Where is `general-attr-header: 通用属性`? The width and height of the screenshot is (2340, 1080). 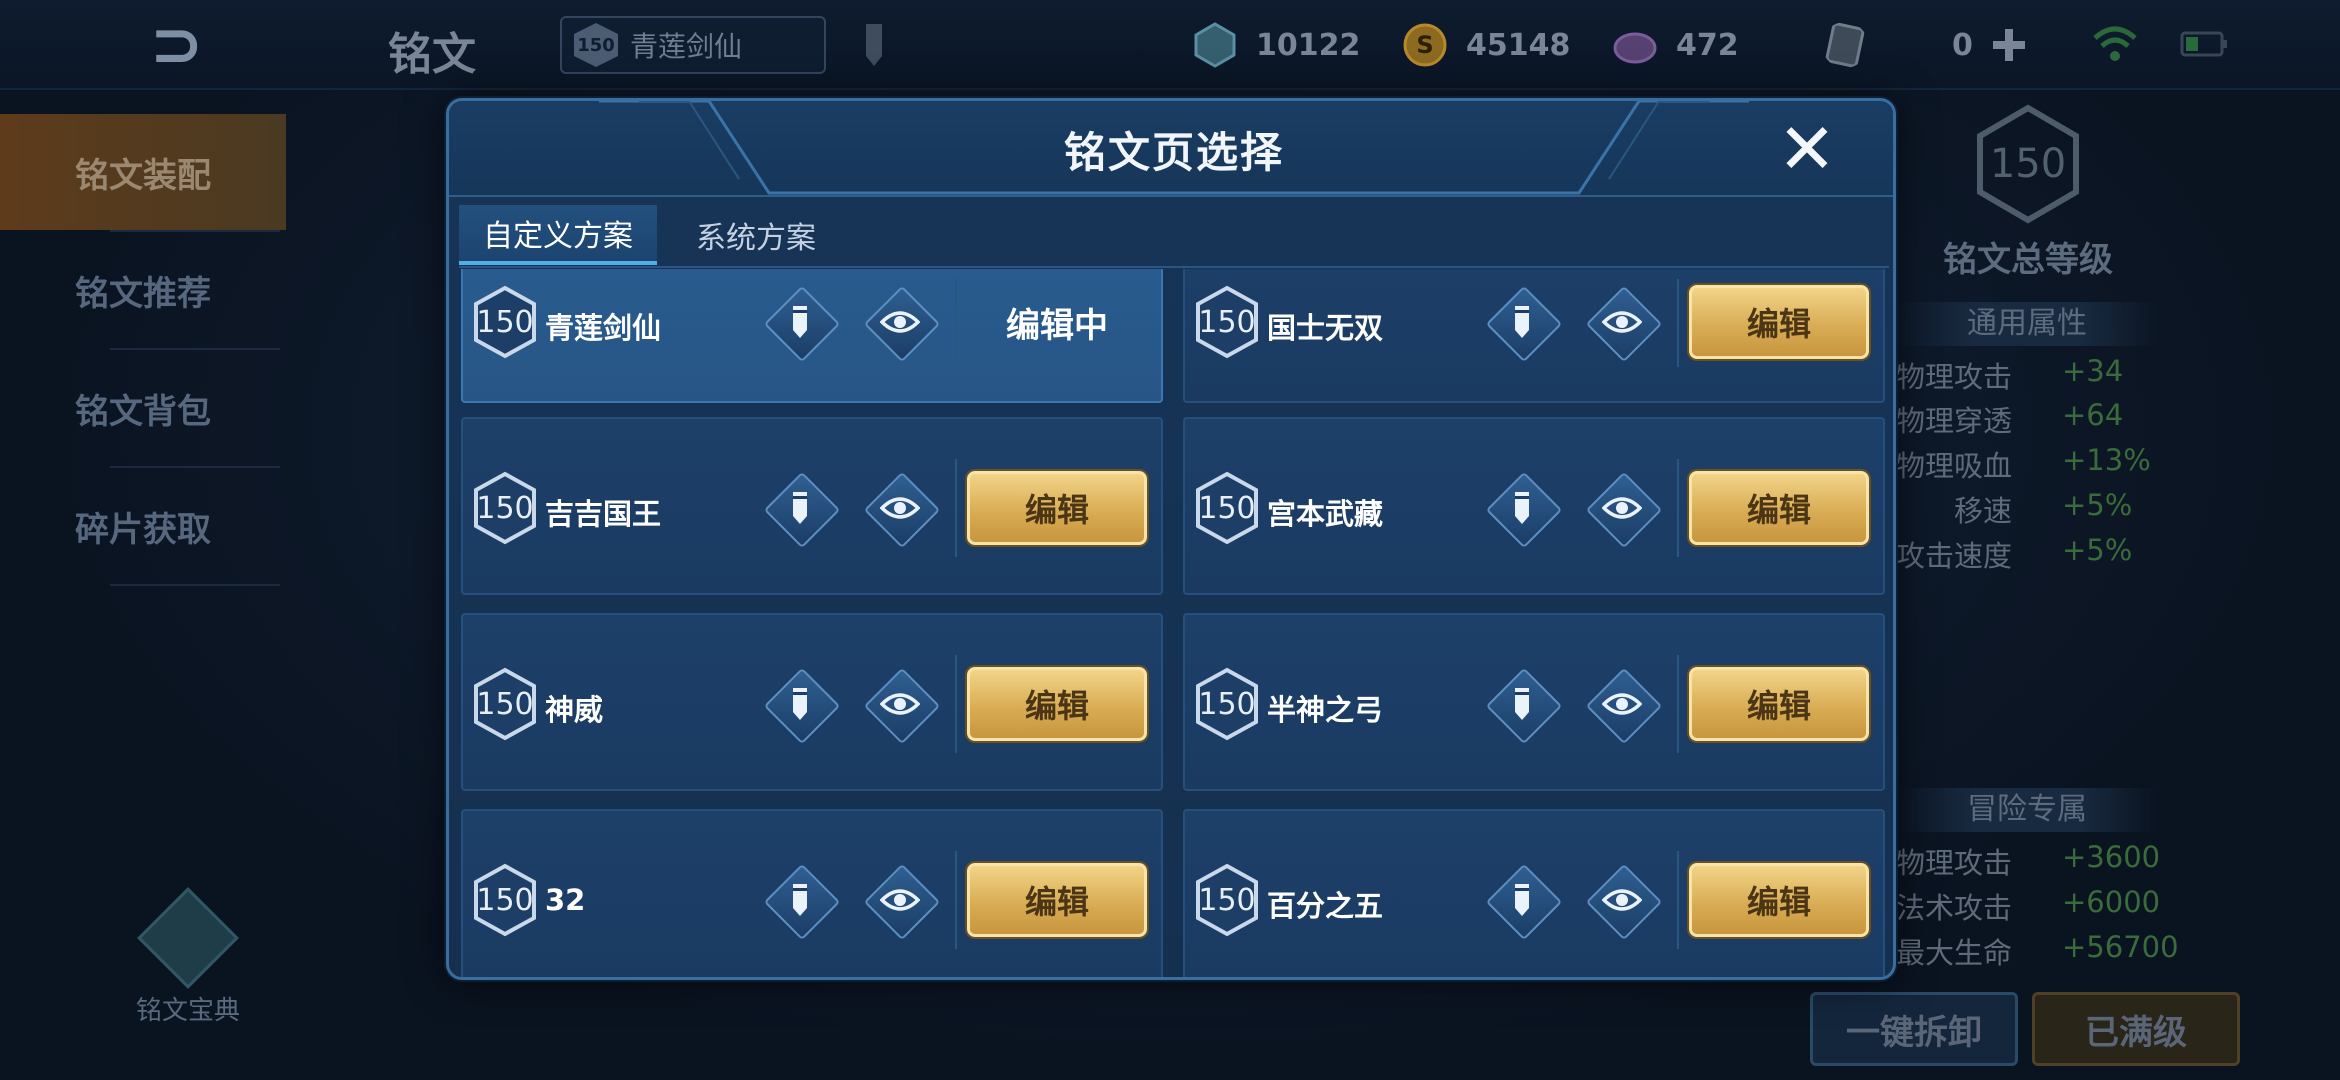 general-attr-header: 通用属性 is located at coordinates (2027, 324).